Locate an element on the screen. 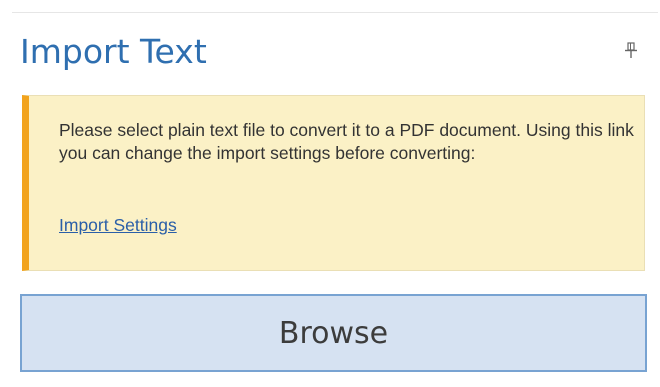 The height and width of the screenshot is (387, 660). panel-top-divider is located at coordinates (335, 12).